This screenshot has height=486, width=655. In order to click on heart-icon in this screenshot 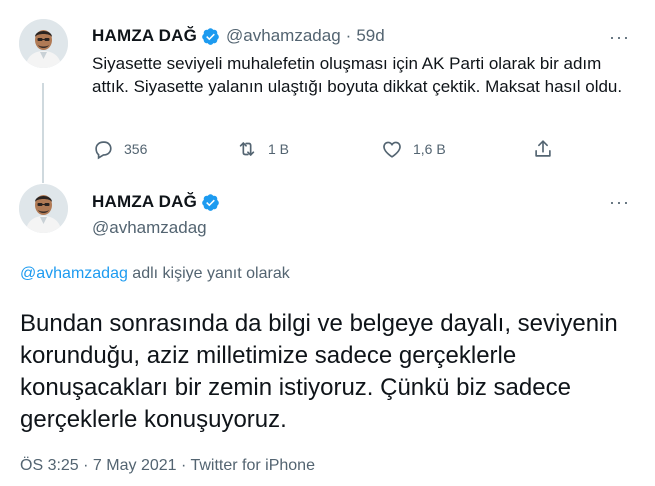, I will do `click(392, 149)`.